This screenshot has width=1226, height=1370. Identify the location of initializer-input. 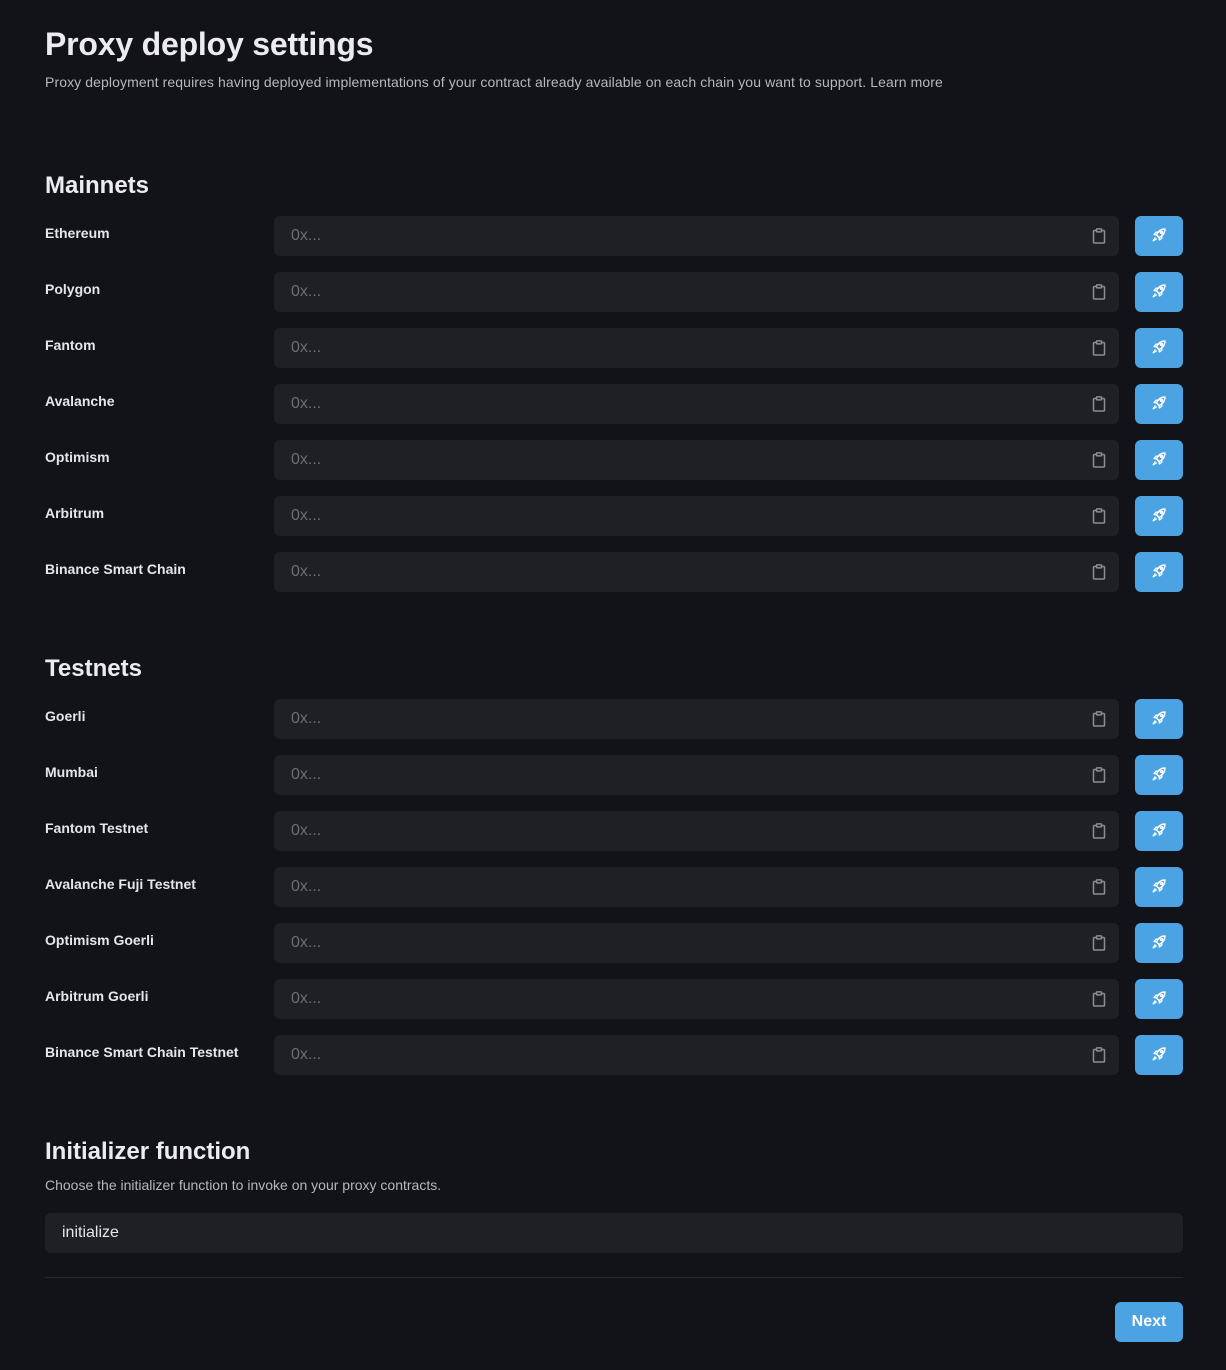
(614, 1233).